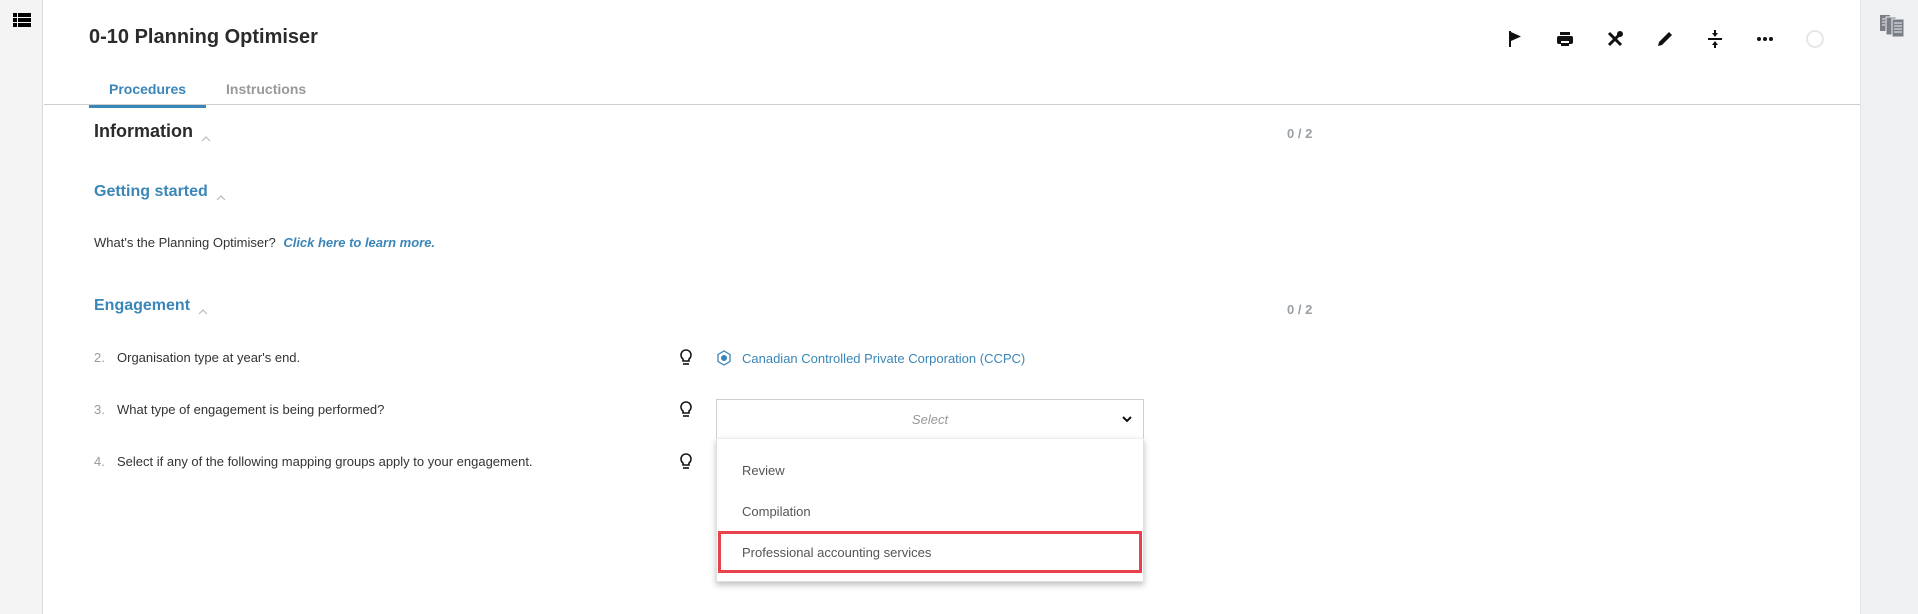  I want to click on learn-more-link: Click here to learn more., so click(359, 242).